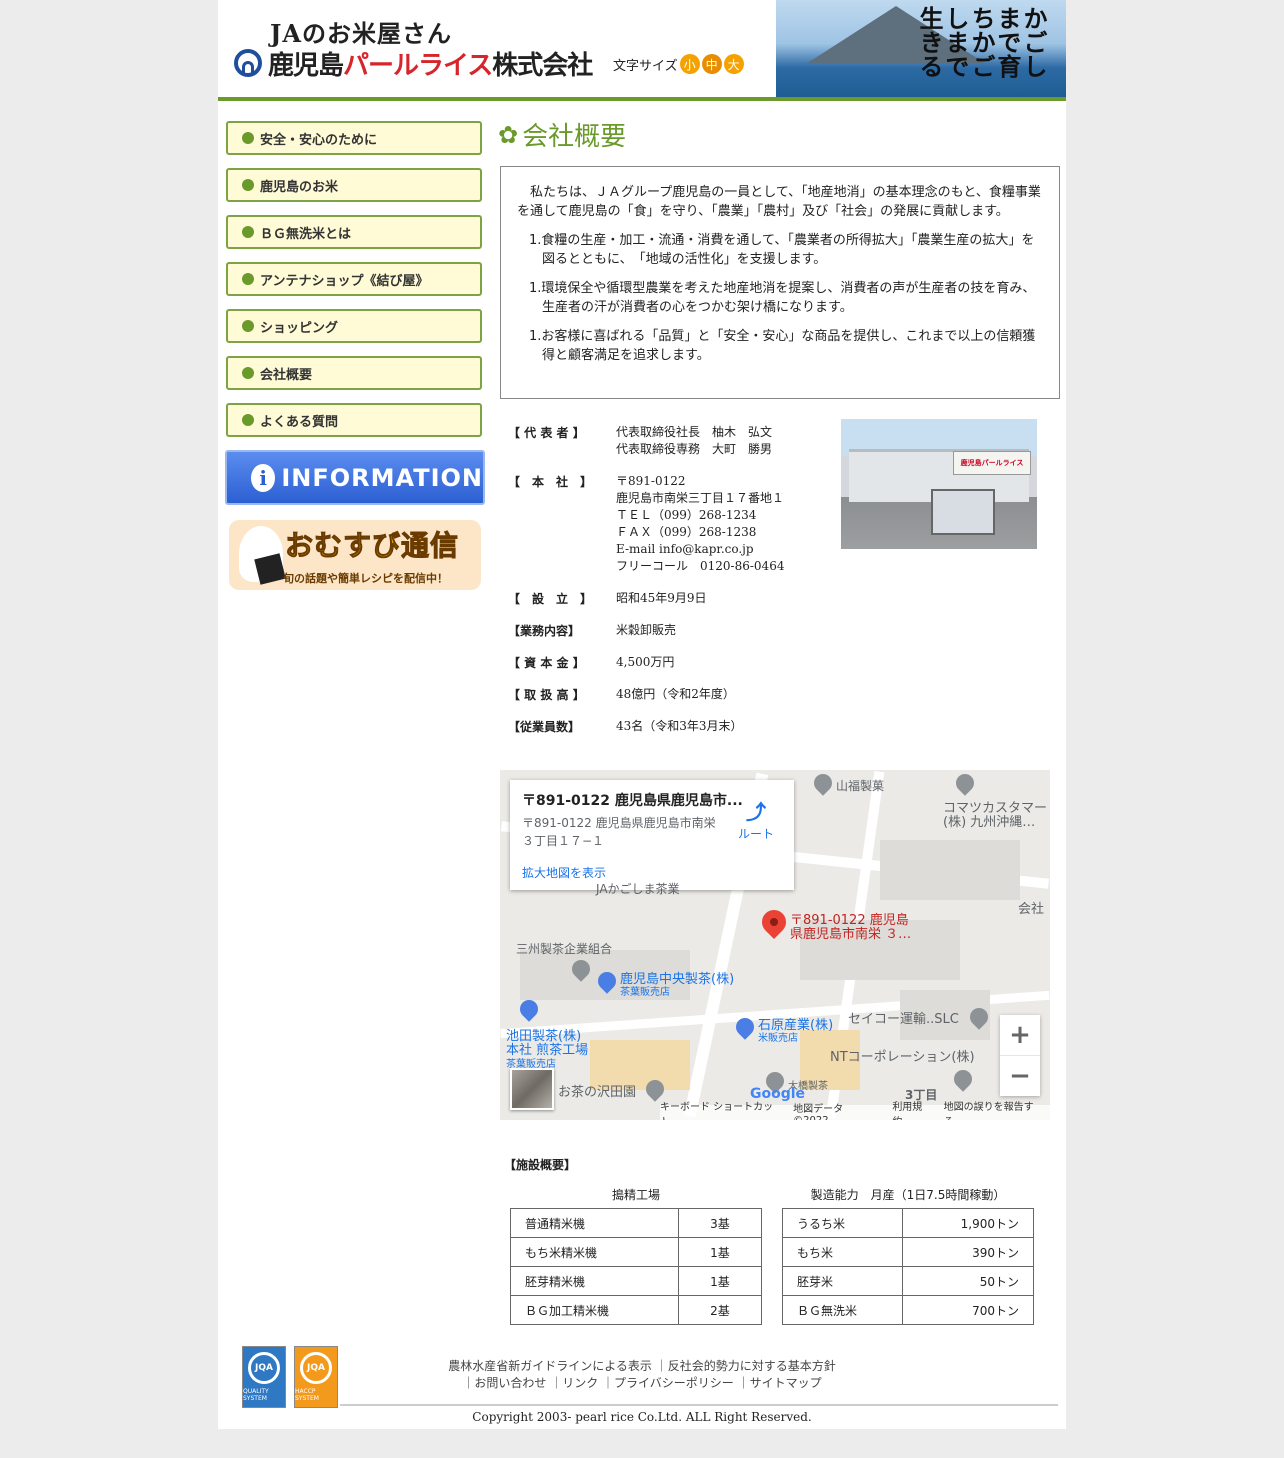 The width and height of the screenshot is (1284, 1458). I want to click on information-banner: i INFORMATION, so click(355, 477).